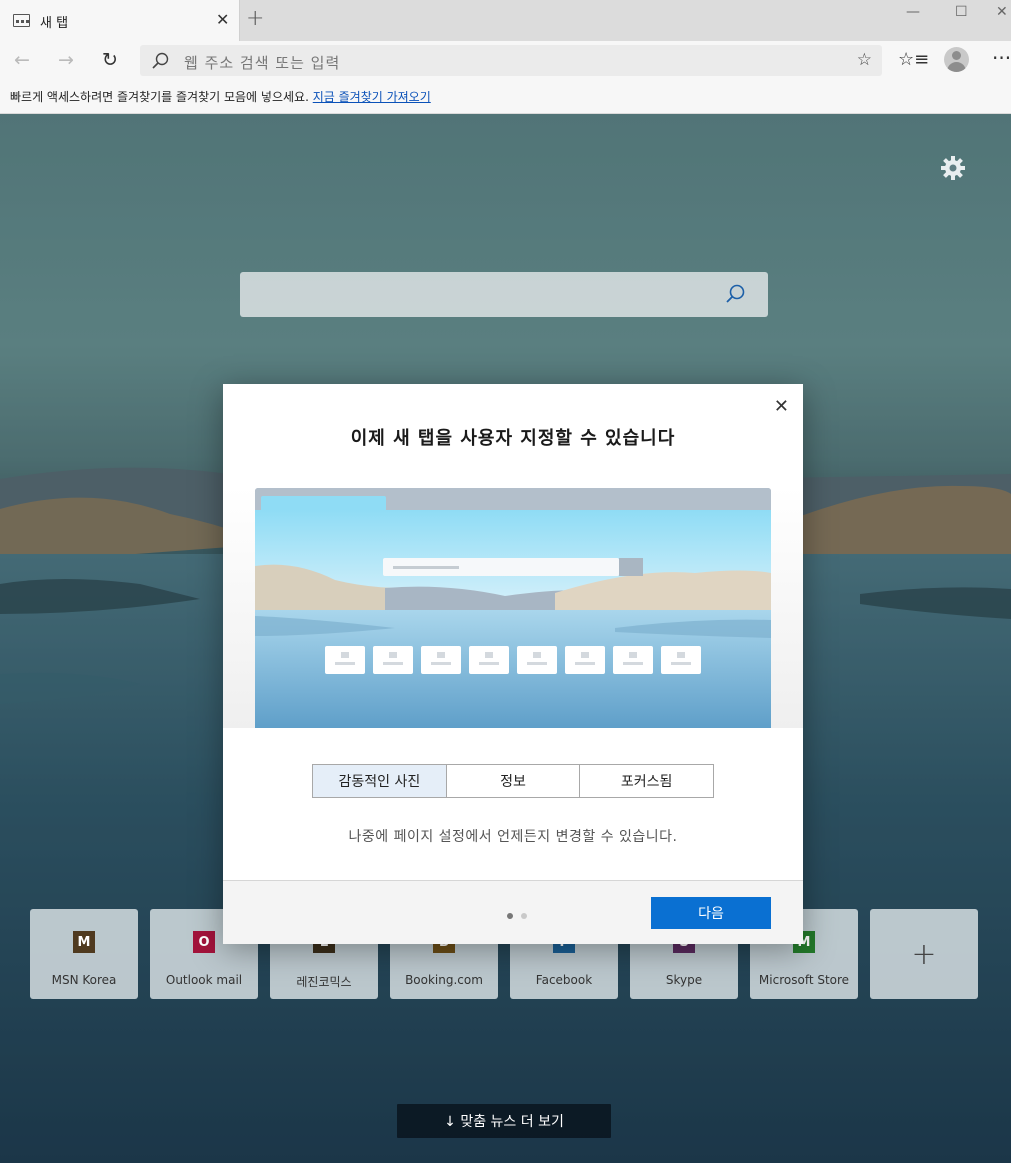  Describe the element at coordinates (953, 168) in the screenshot. I see `gear-icon` at that location.